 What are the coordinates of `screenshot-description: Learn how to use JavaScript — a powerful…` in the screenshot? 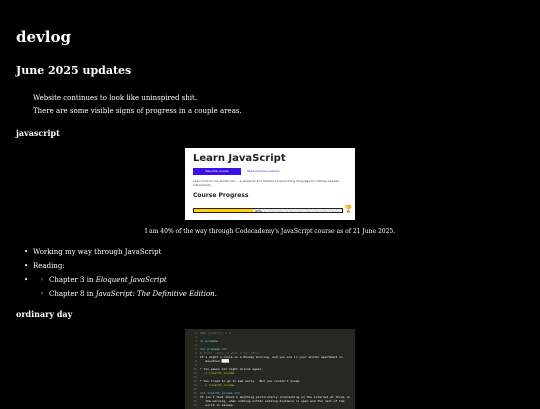 It's located at (266, 183).